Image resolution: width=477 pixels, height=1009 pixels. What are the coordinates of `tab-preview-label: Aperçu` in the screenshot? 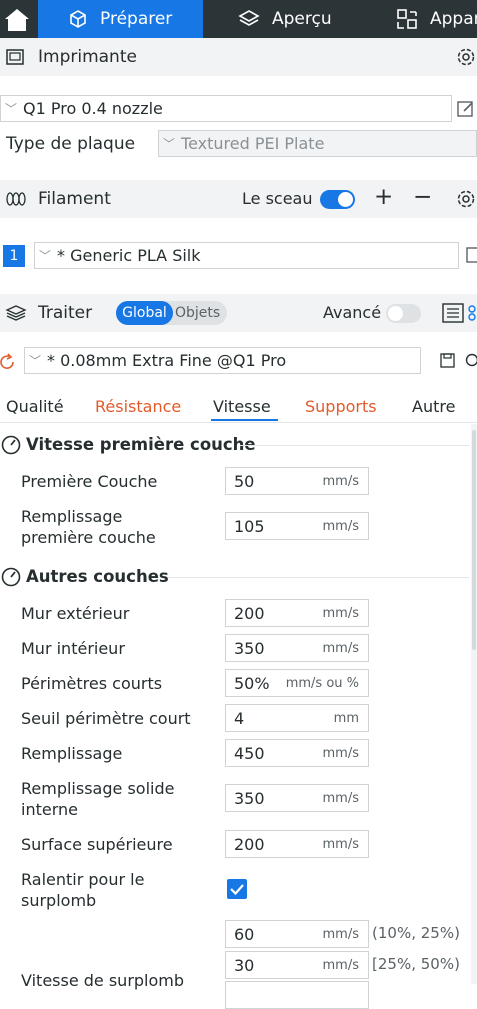 It's located at (302, 19).